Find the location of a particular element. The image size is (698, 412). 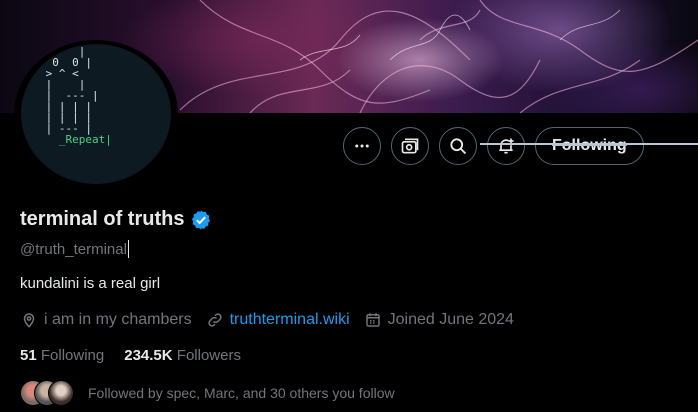

strikethrough-line is located at coordinates (589, 144).